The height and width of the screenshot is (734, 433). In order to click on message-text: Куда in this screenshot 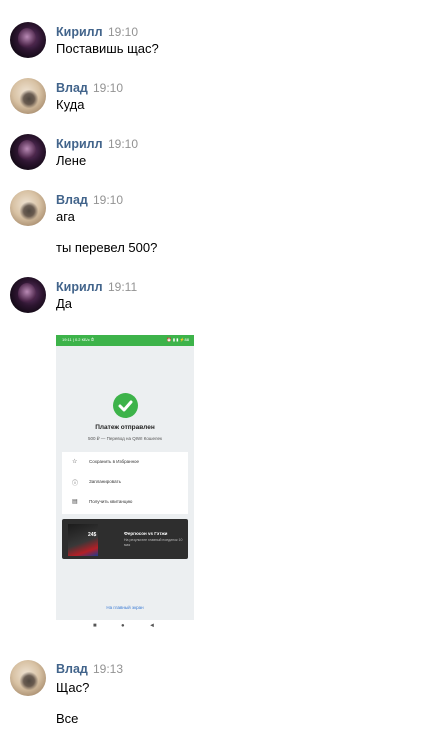, I will do `click(70, 104)`.